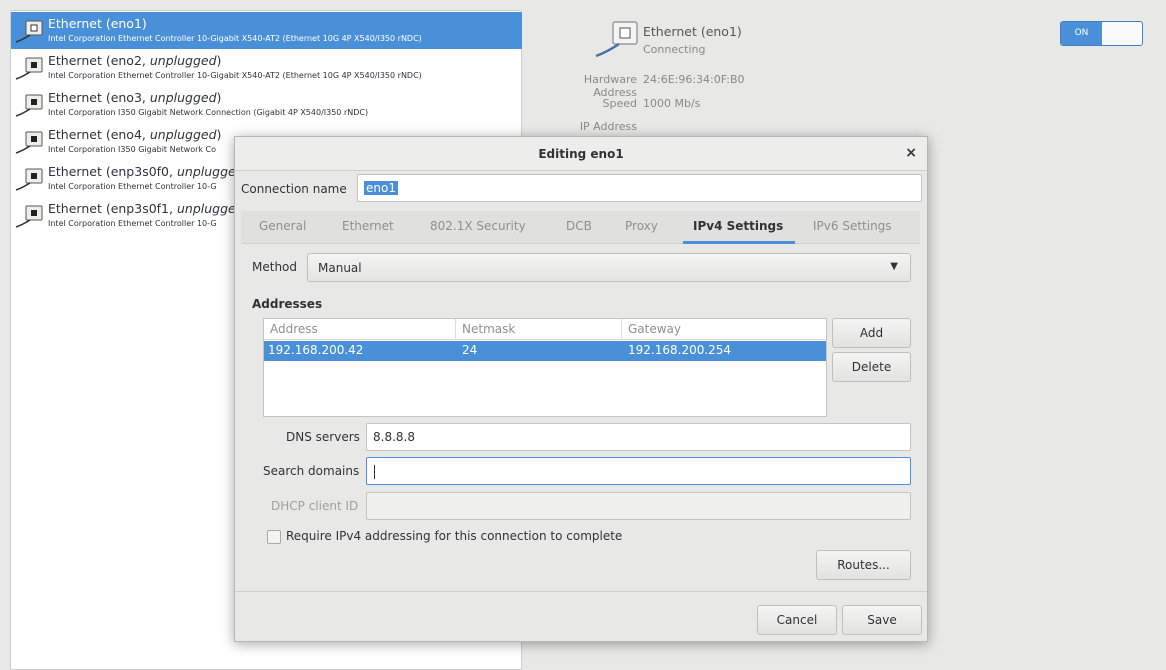 The height and width of the screenshot is (670, 1166). Describe the element at coordinates (692, 31) in the screenshot. I see `detail-title: Ethernet (eno1)` at that location.